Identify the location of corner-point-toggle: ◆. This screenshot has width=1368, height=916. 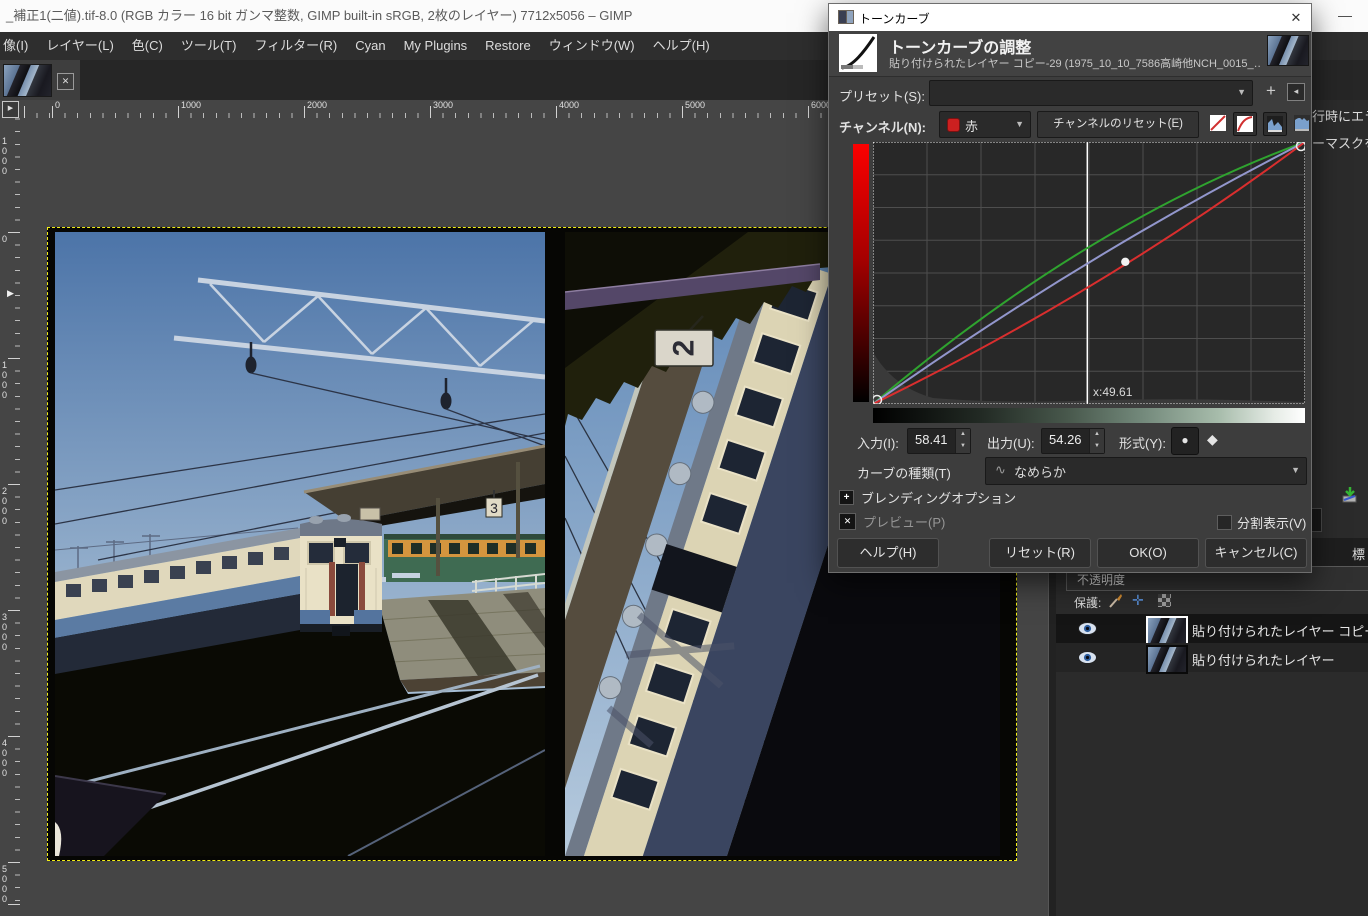
(1212, 439).